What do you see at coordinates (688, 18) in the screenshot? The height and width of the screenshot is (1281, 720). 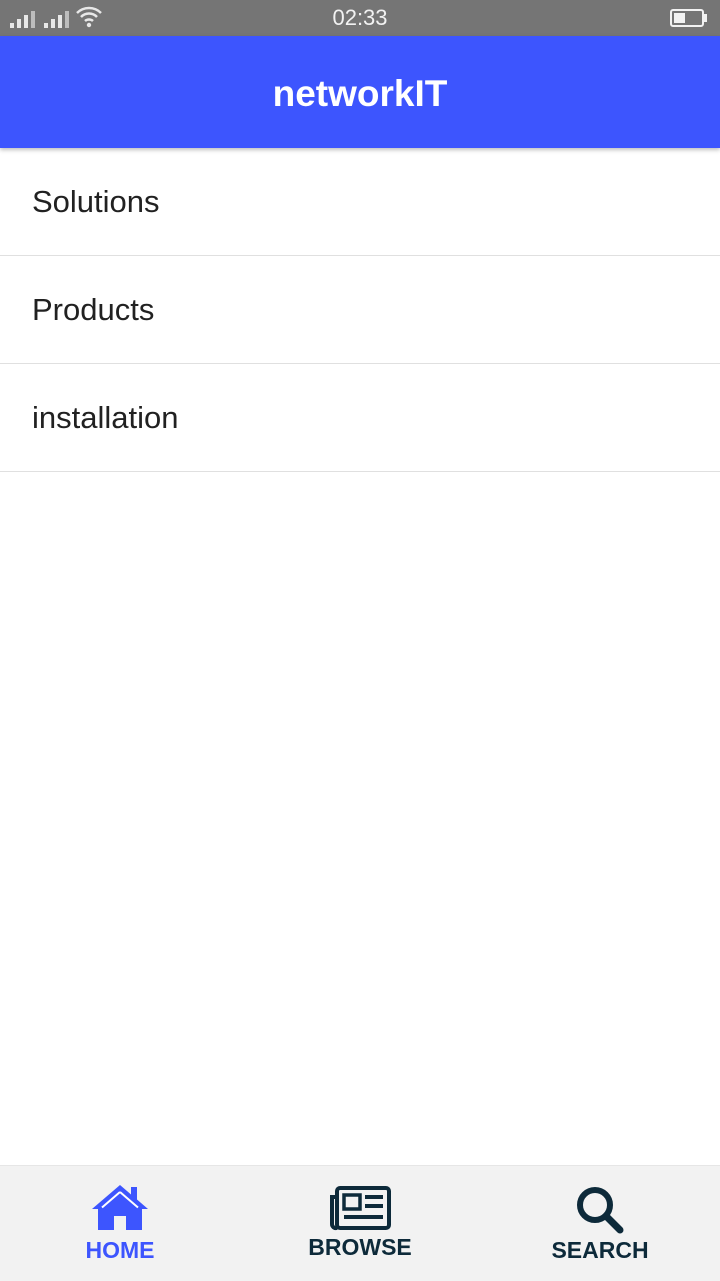 I see `battery-icon` at bounding box center [688, 18].